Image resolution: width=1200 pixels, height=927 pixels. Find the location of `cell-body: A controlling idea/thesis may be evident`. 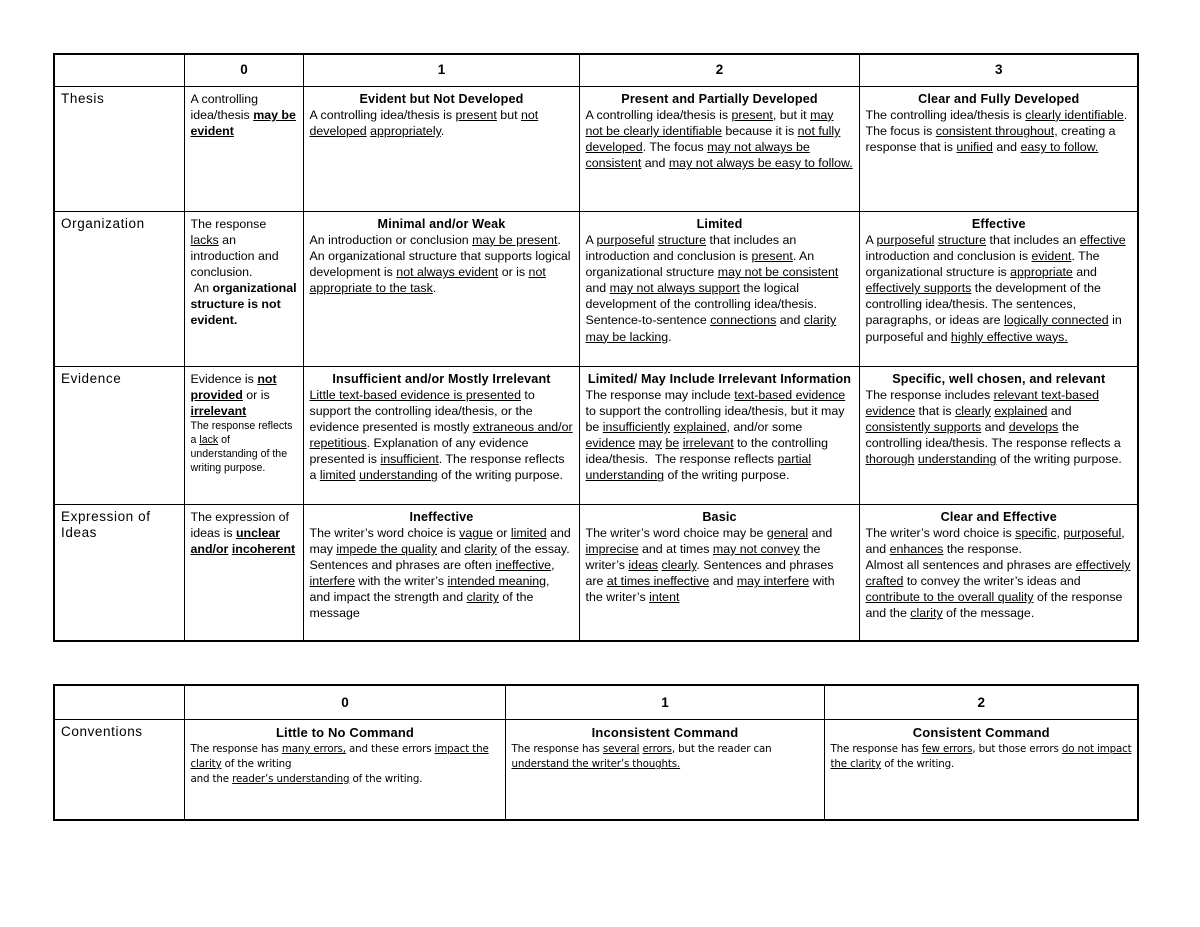

cell-body: A controlling idea/thesis may be evident is located at coordinates (243, 114).